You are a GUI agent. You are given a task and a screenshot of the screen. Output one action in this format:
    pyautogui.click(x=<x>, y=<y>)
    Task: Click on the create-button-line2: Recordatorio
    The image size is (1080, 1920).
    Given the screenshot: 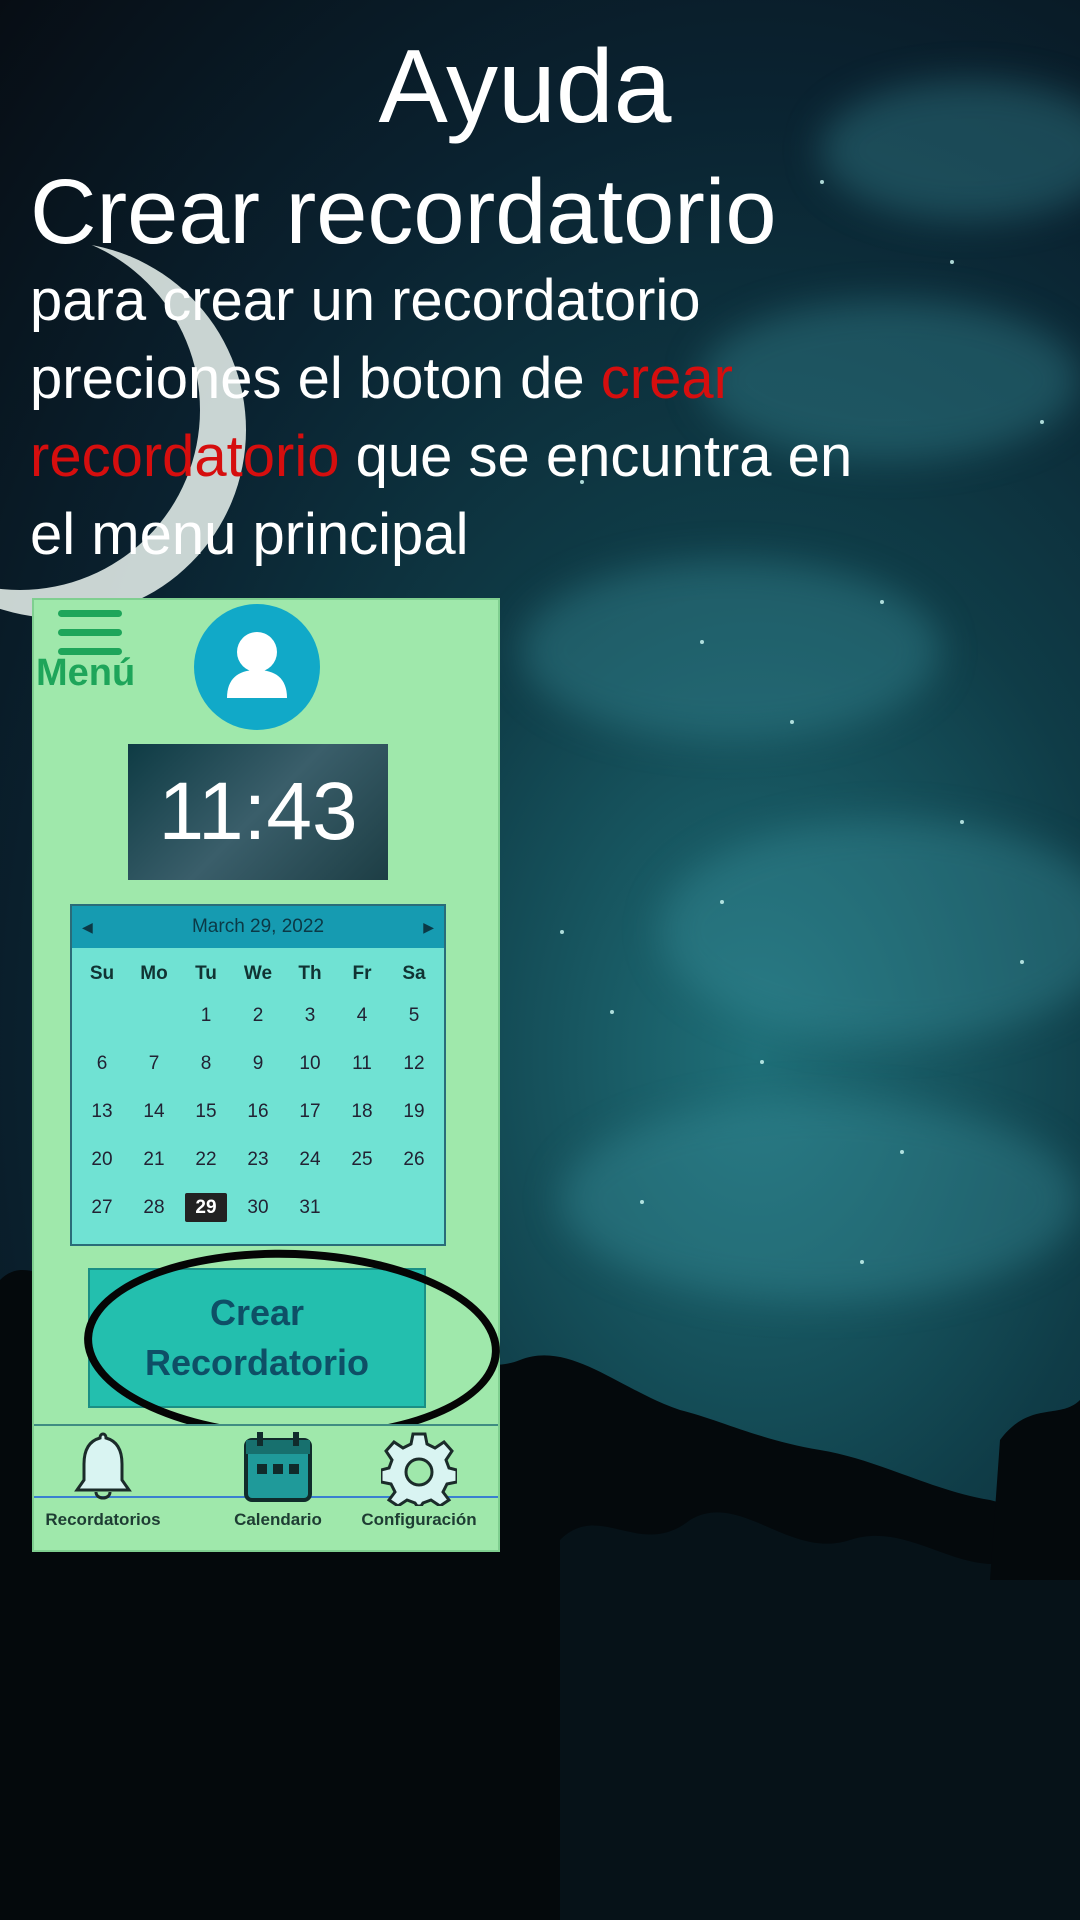 What is the action you would take?
    pyautogui.click(x=257, y=1362)
    